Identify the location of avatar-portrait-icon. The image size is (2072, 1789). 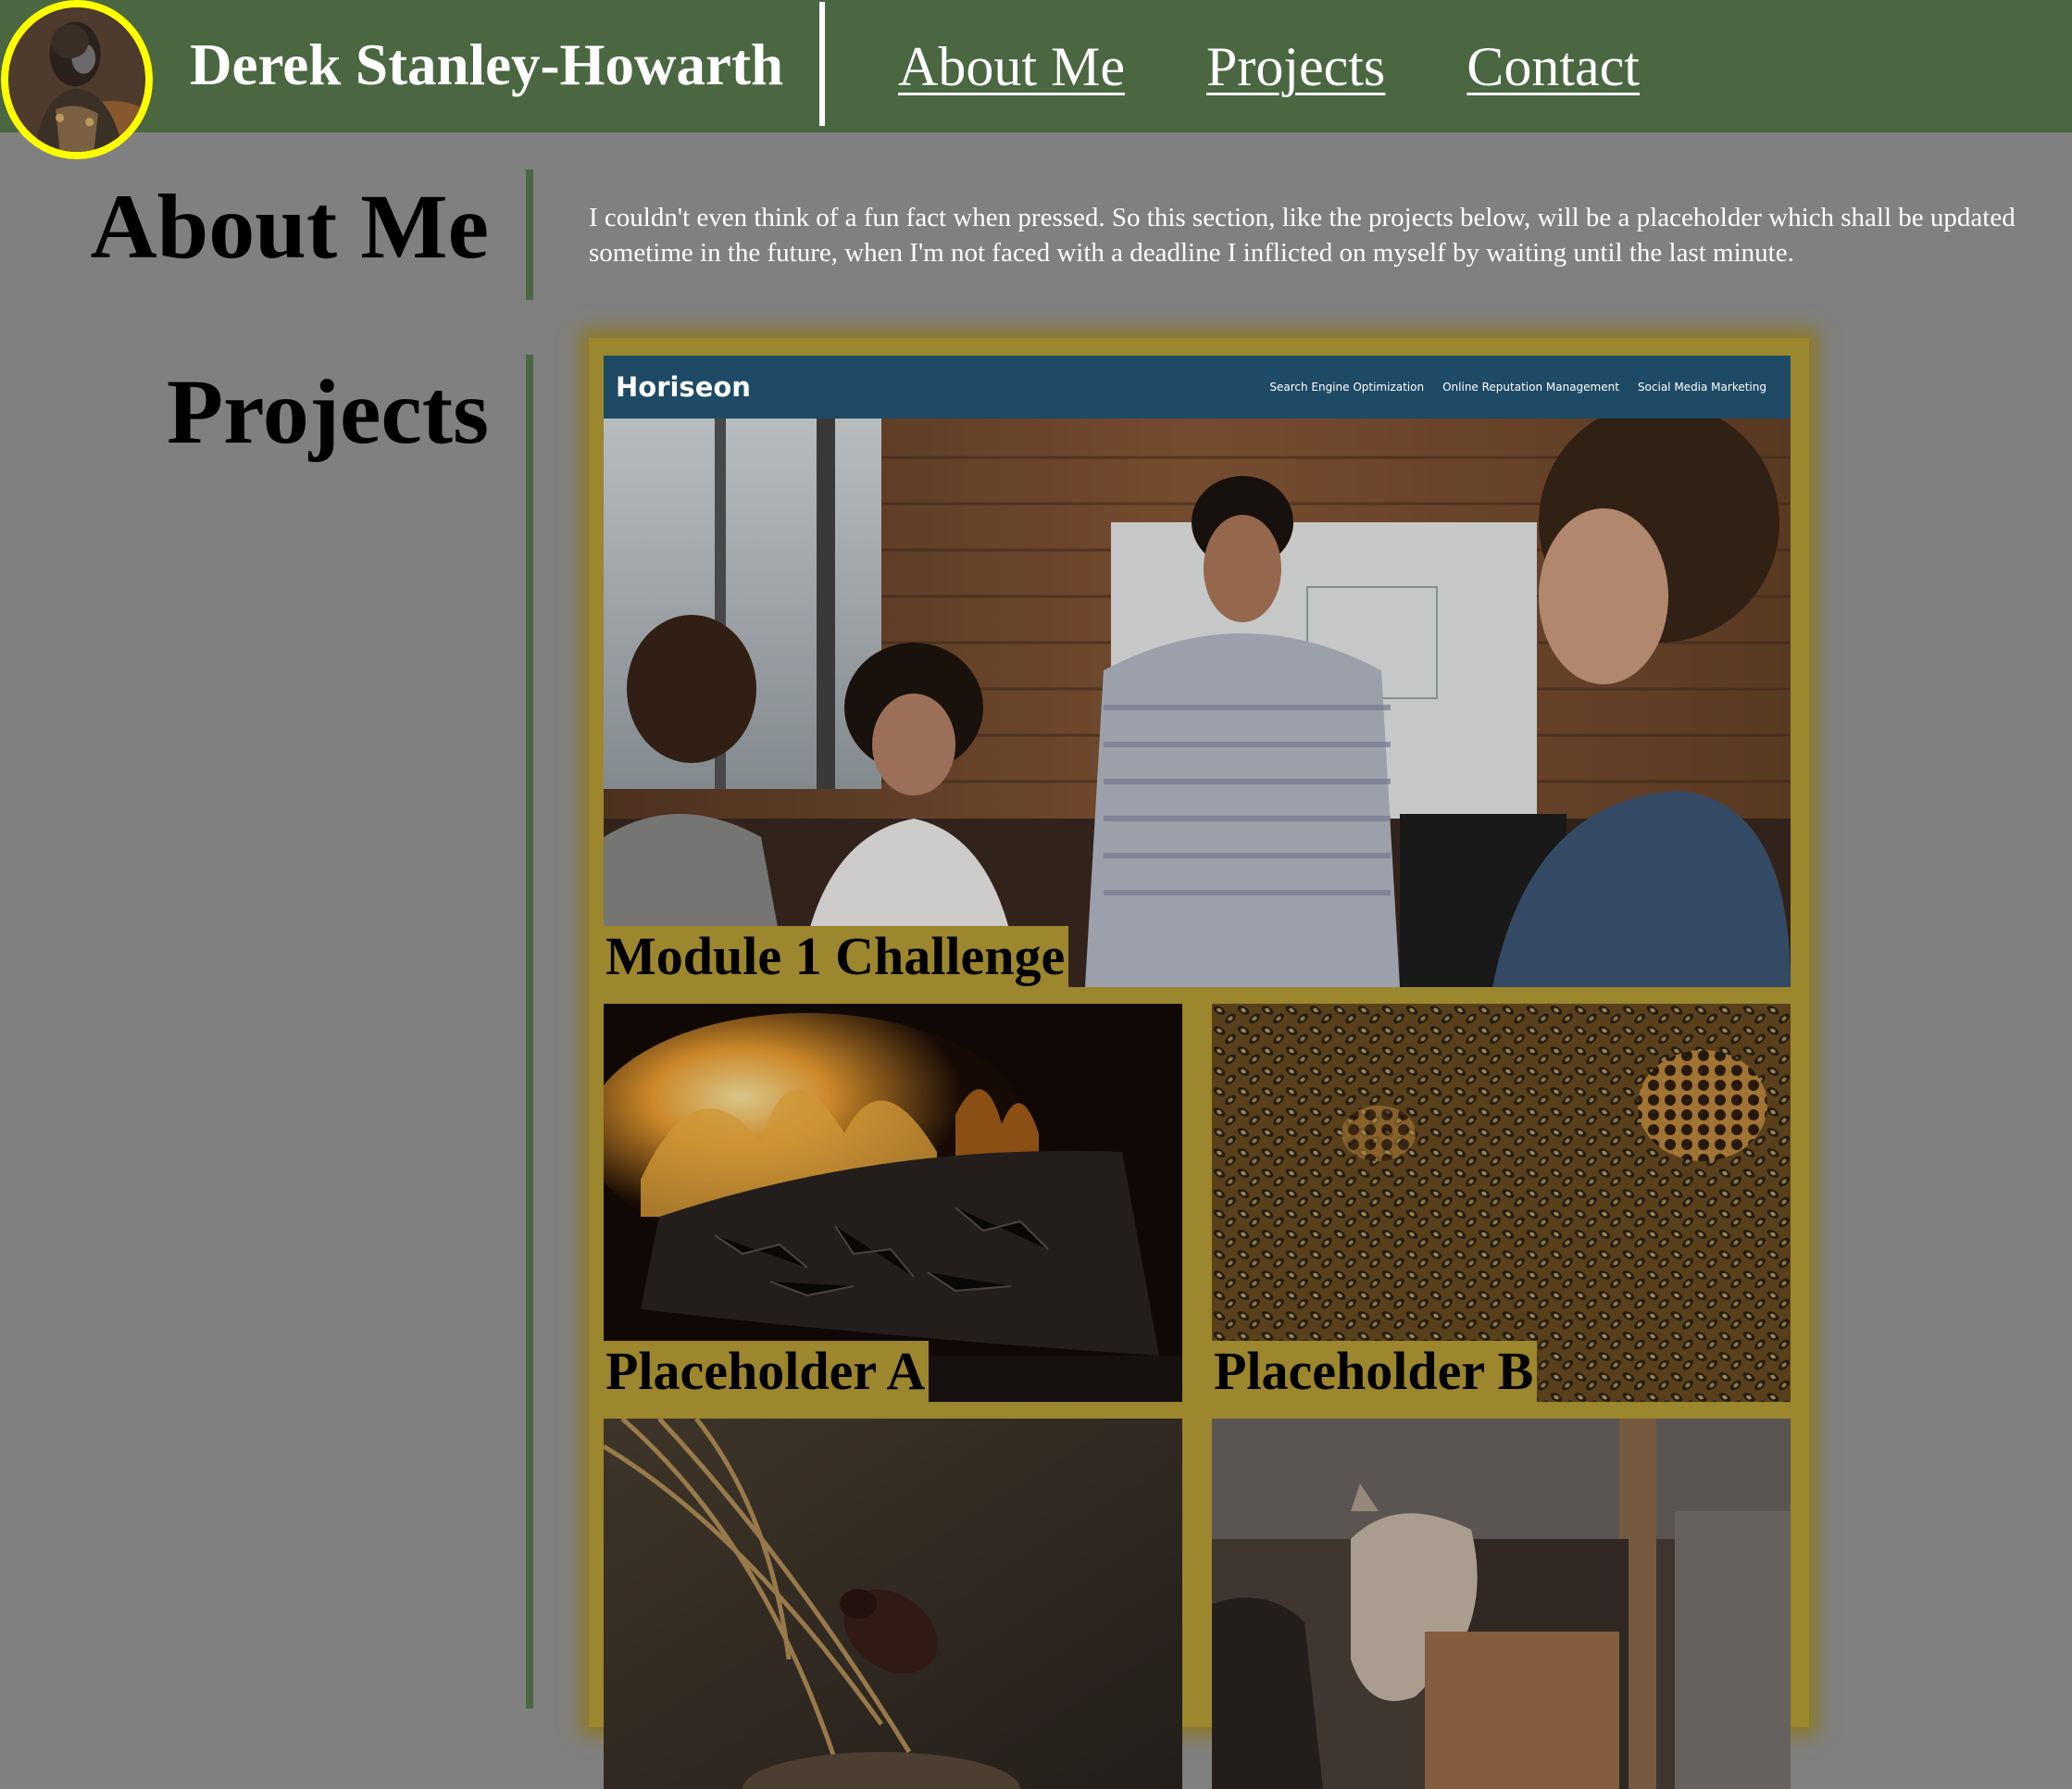
(76, 80).